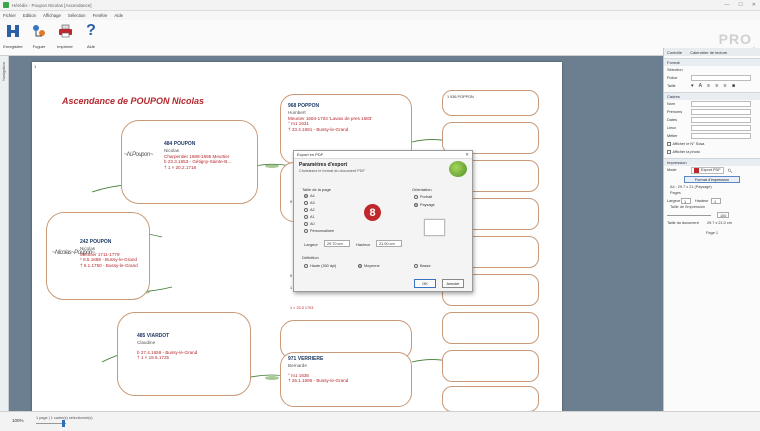 The width and height of the screenshot is (760, 431). What do you see at coordinates (721, 104) in the screenshot?
I see `nom-style-select` at bounding box center [721, 104].